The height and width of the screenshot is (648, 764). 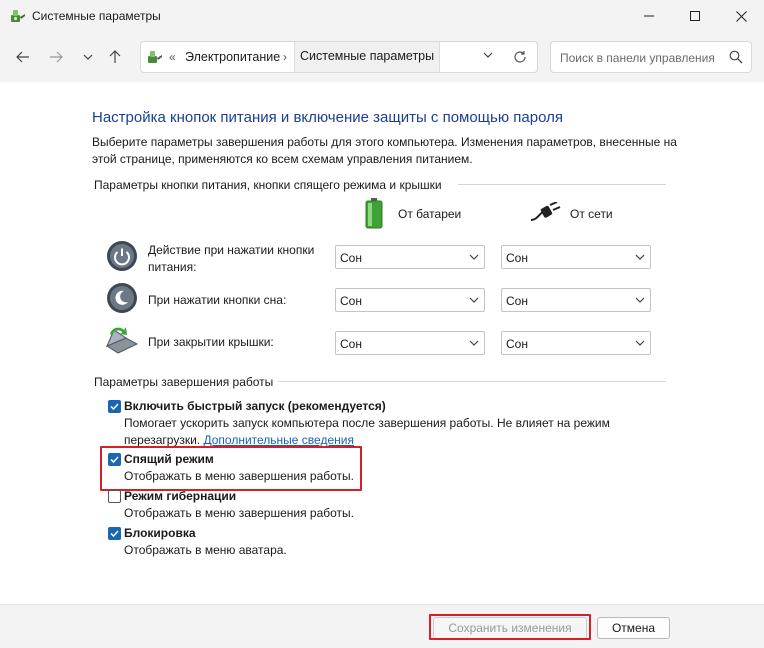 What do you see at coordinates (232, 57) in the screenshot?
I see `breadcrumb-power-options: Электропитание` at bounding box center [232, 57].